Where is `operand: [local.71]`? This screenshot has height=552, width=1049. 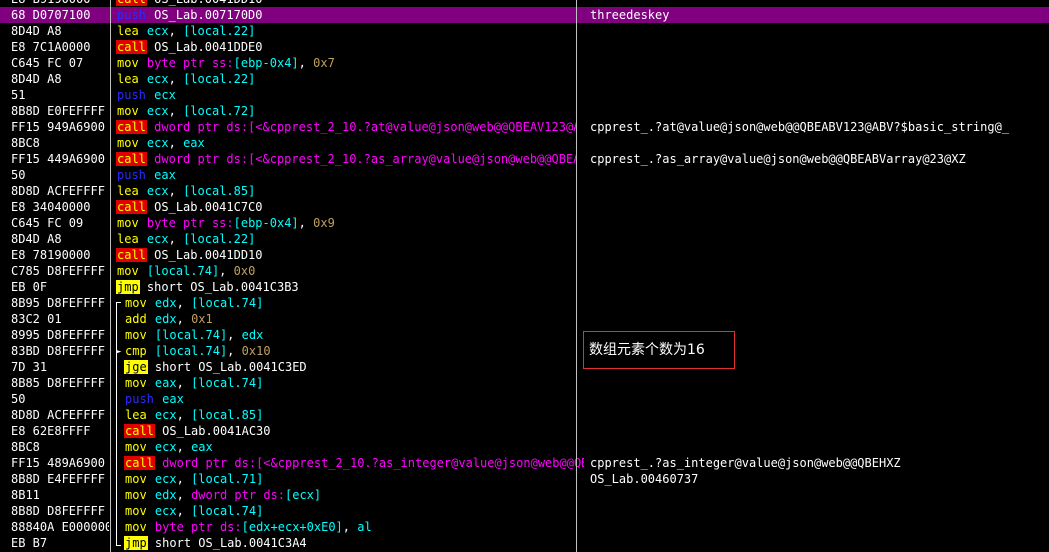 operand: [local.71] is located at coordinates (227, 479).